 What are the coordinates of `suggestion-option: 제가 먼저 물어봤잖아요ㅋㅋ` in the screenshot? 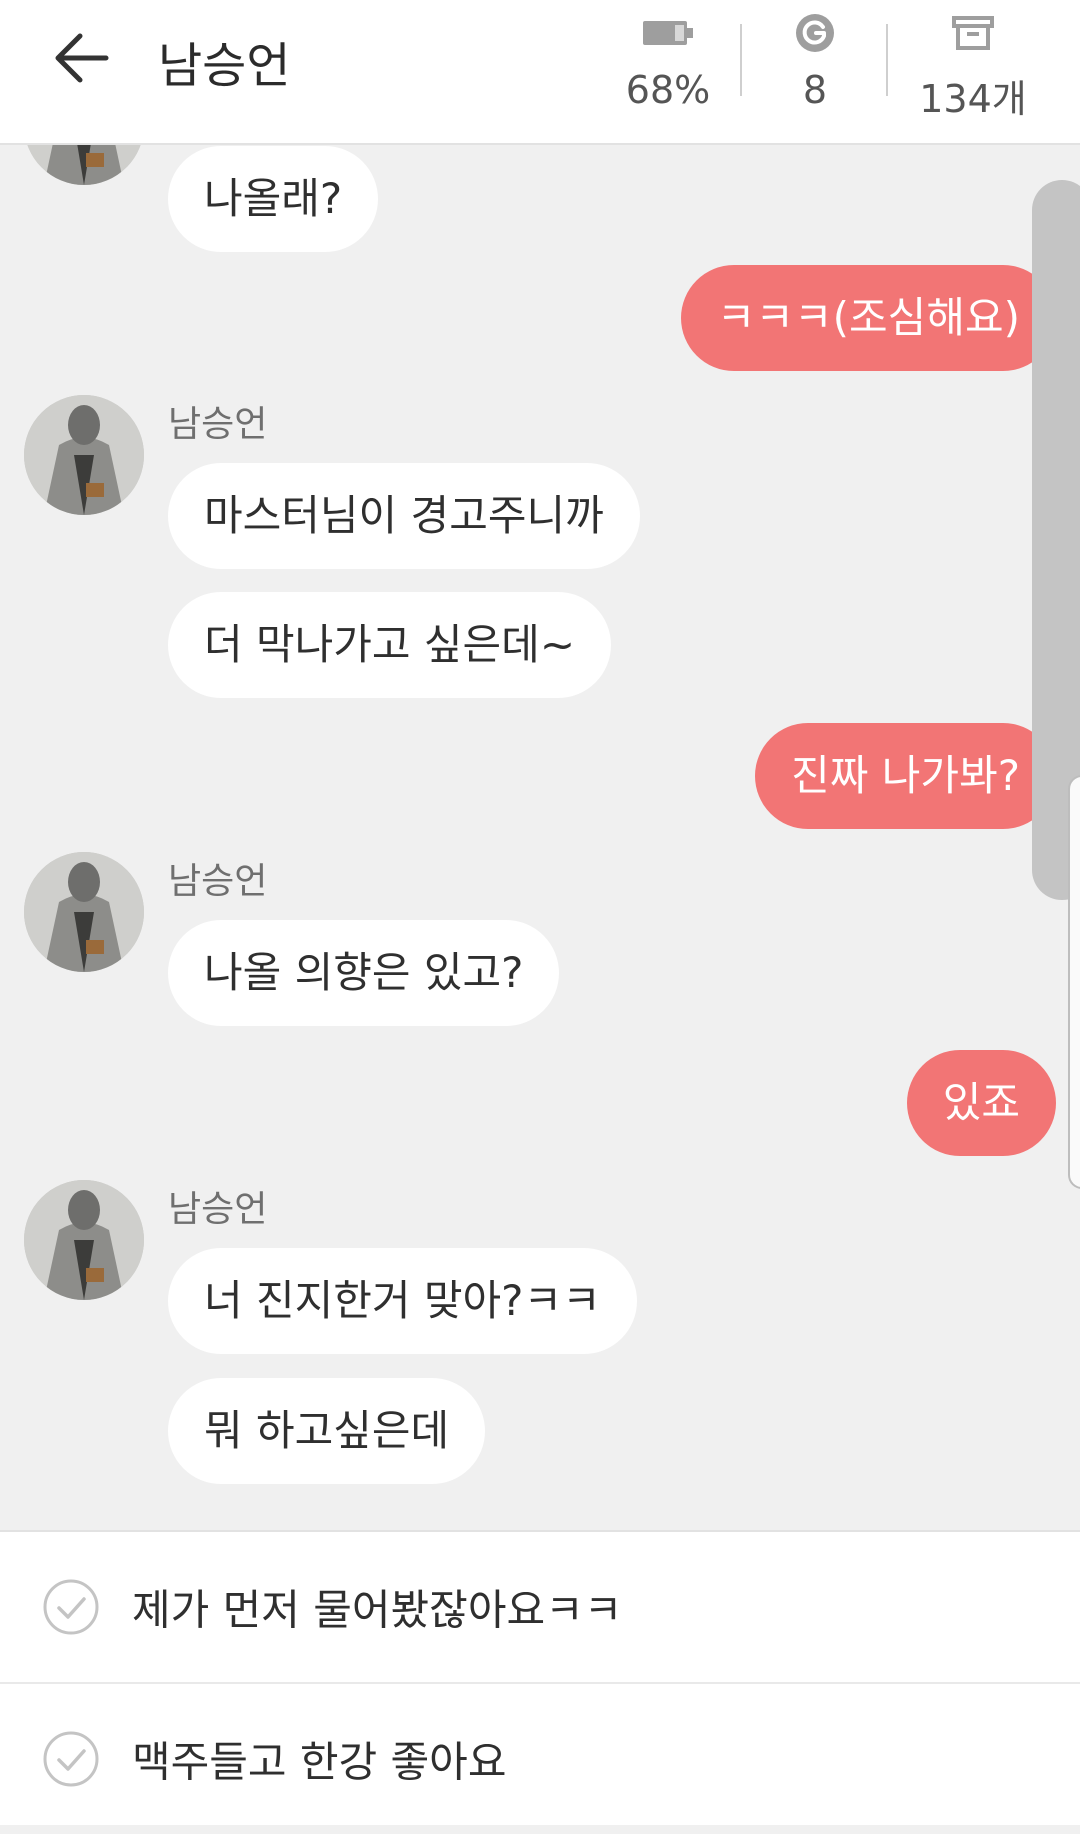 It's located at (540, 1608).